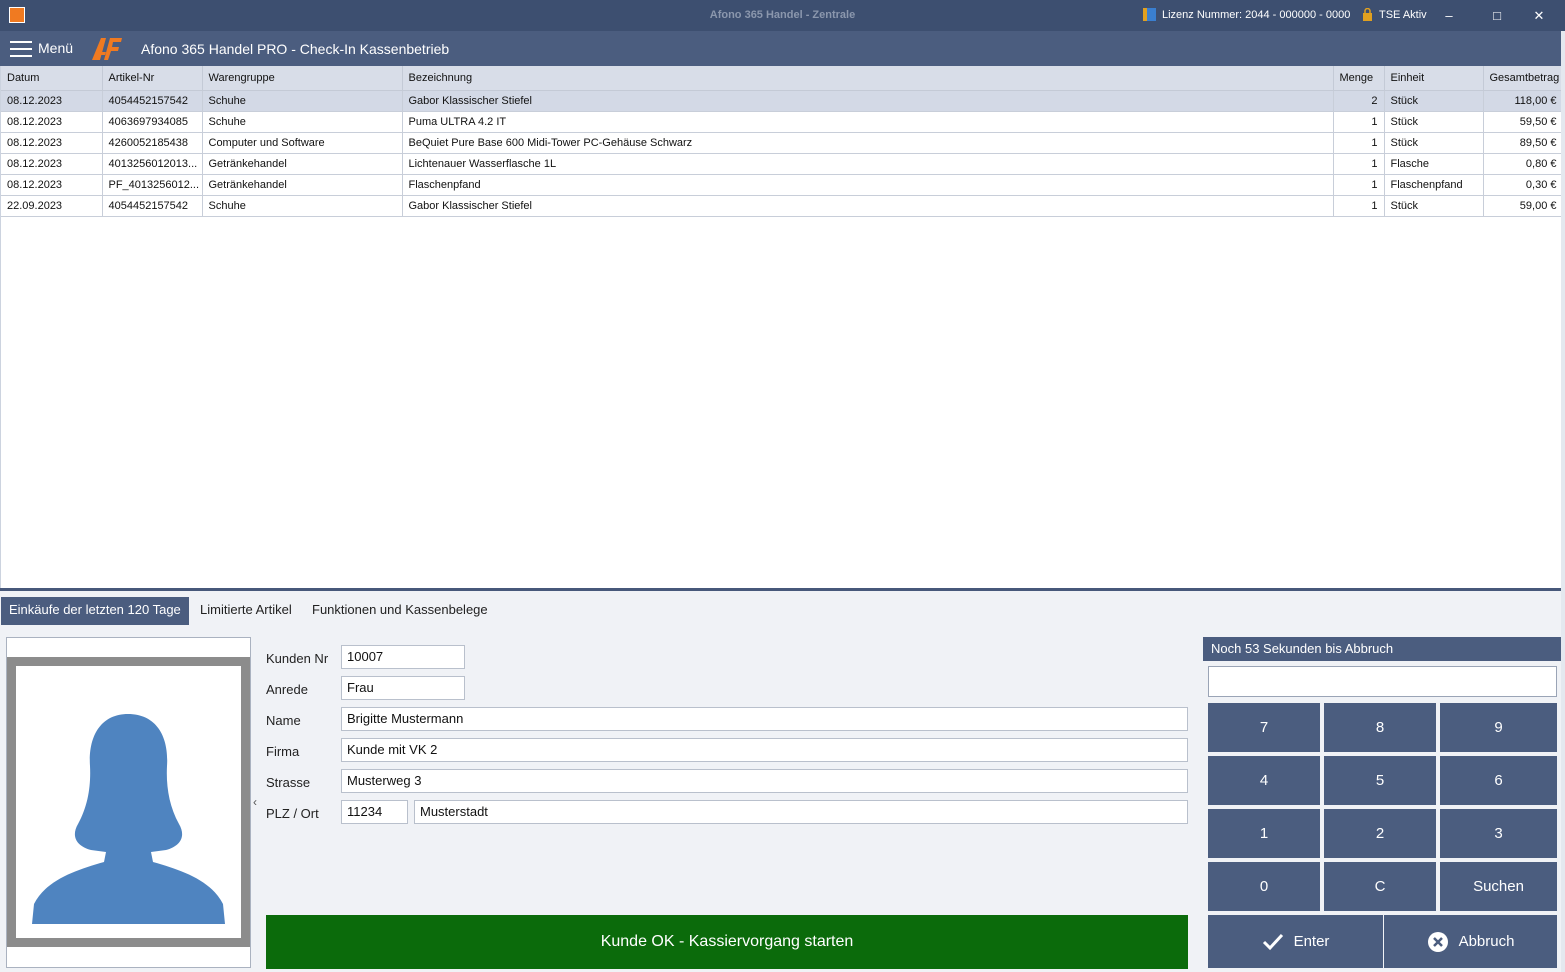 The height and width of the screenshot is (972, 1565). Describe the element at coordinates (1498, 833) in the screenshot. I see `key-3: 3` at that location.